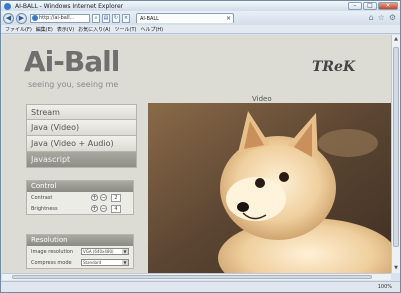  Describe the element at coordinates (103, 208) in the screenshot. I see `brightness-decrease-icon: −` at that location.